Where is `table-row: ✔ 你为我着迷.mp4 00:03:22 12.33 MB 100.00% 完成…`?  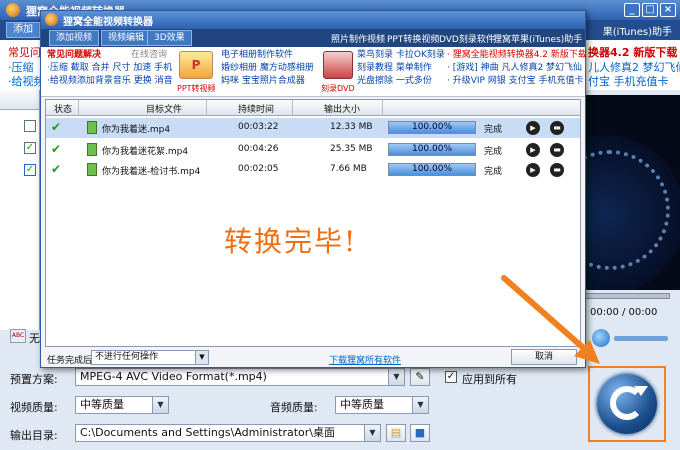 table-row: ✔ 你为我着迷.mp4 00:03:22 12.33 MB 100.00% 完成… is located at coordinates (313, 128).